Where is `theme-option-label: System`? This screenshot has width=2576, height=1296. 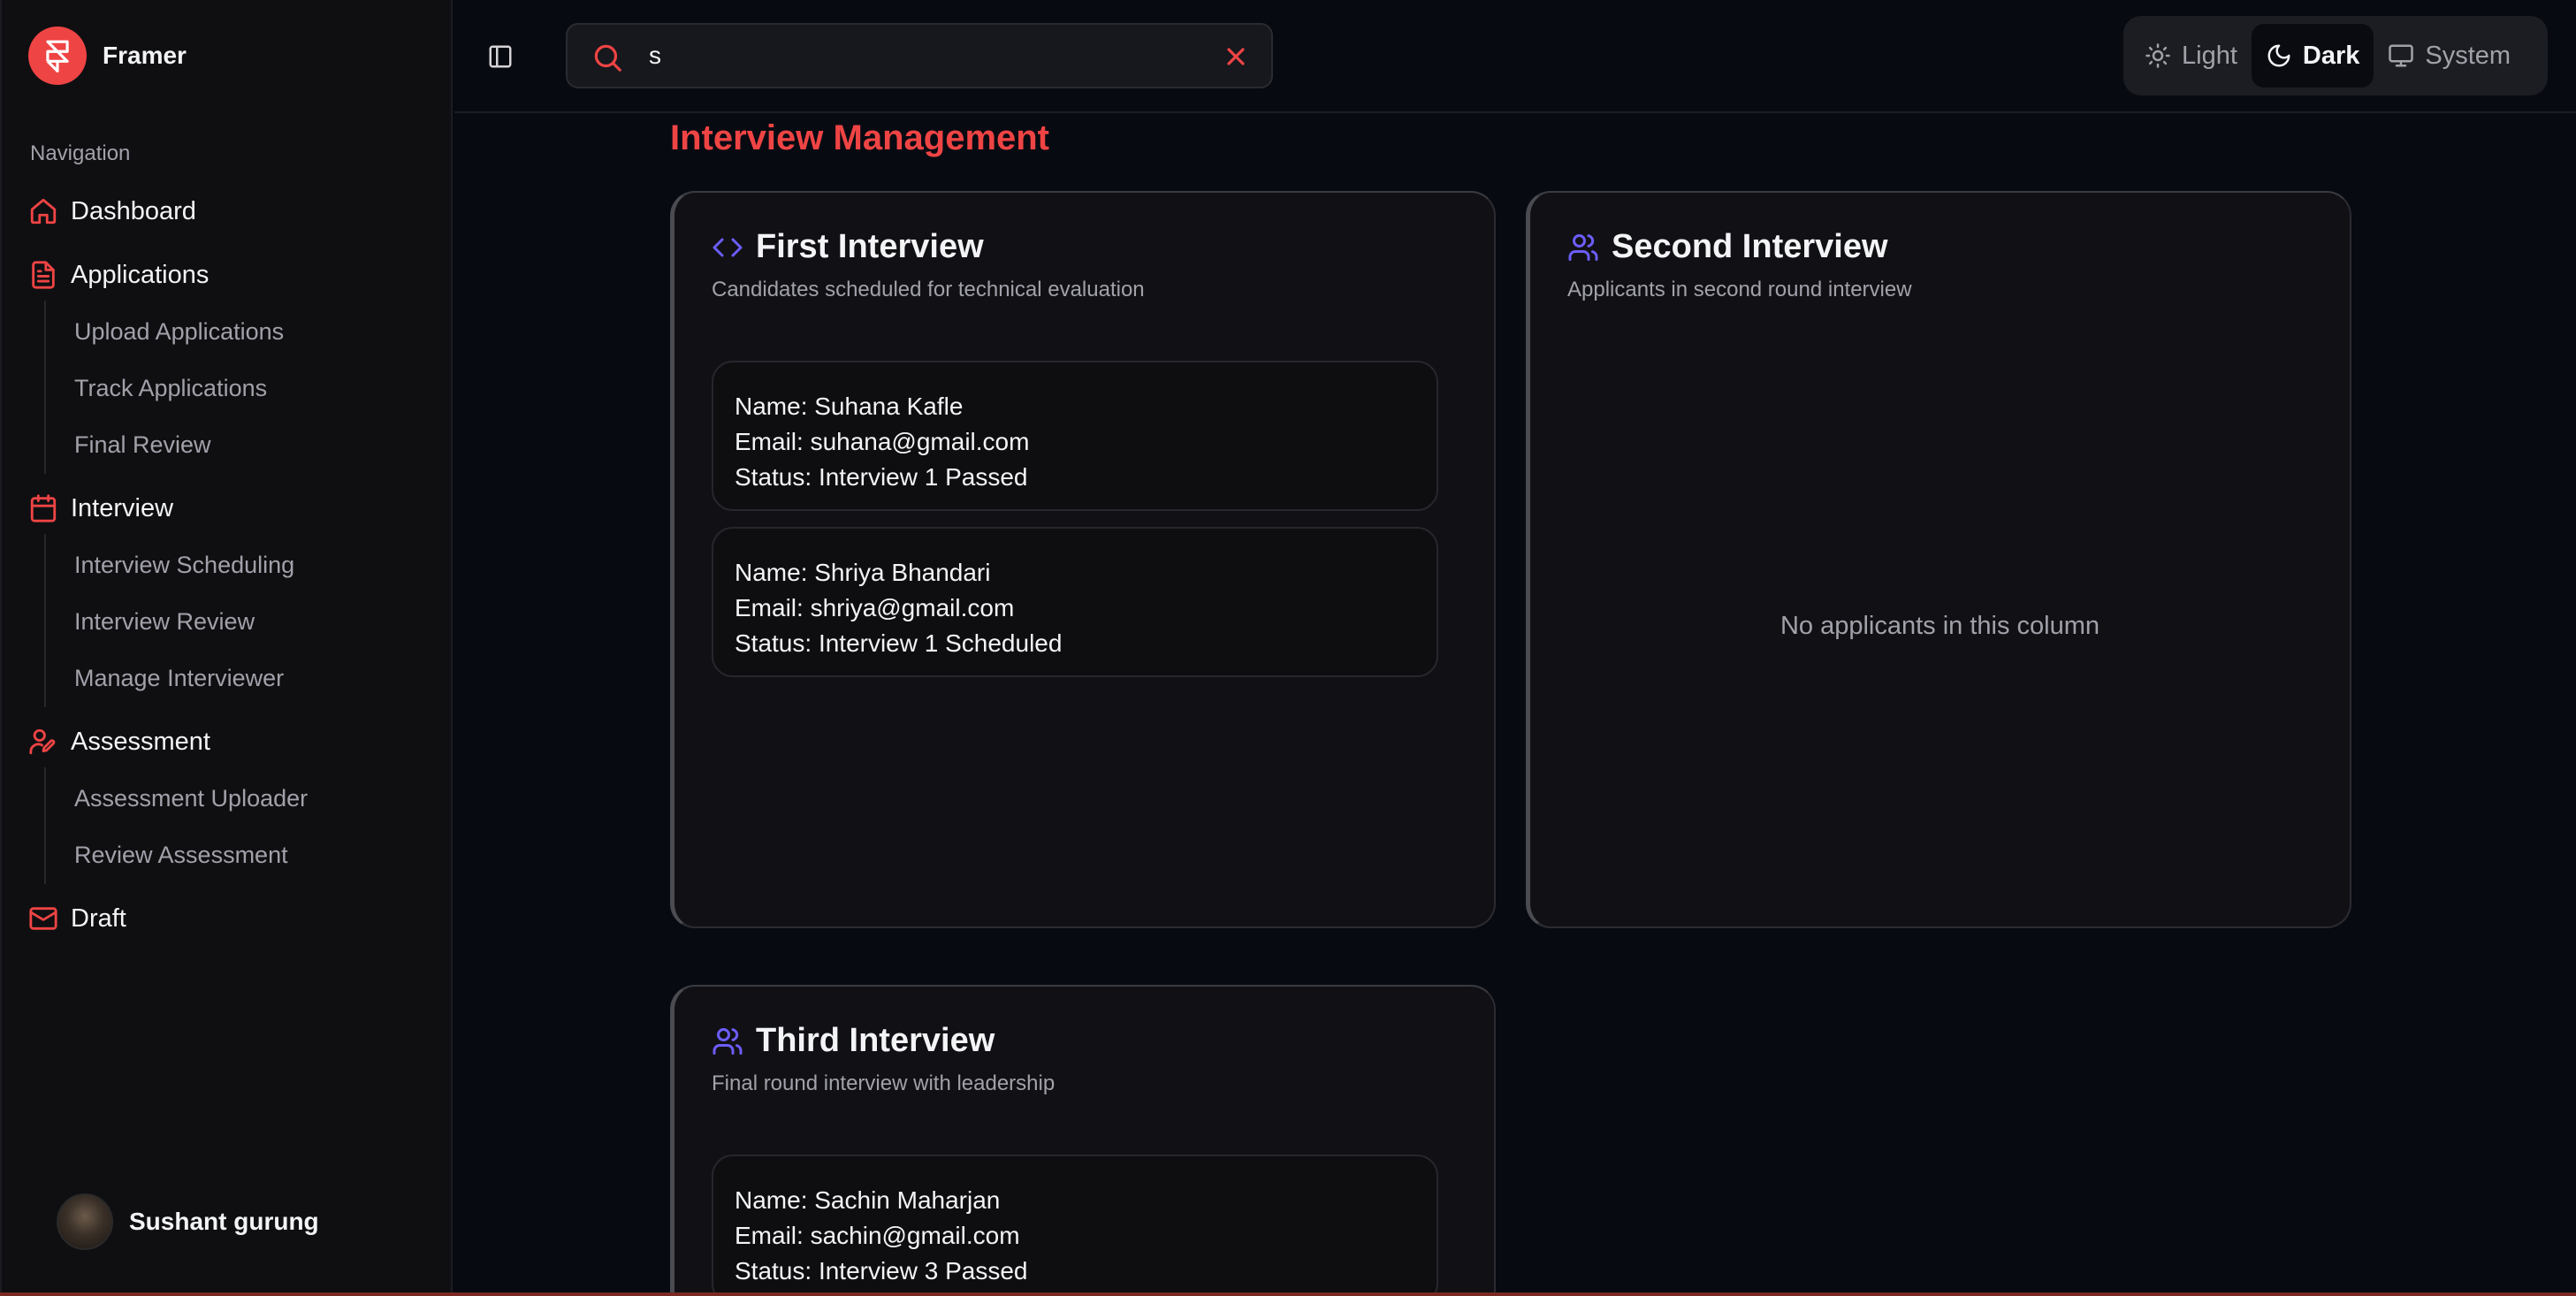
theme-option-label: System is located at coordinates (2468, 55).